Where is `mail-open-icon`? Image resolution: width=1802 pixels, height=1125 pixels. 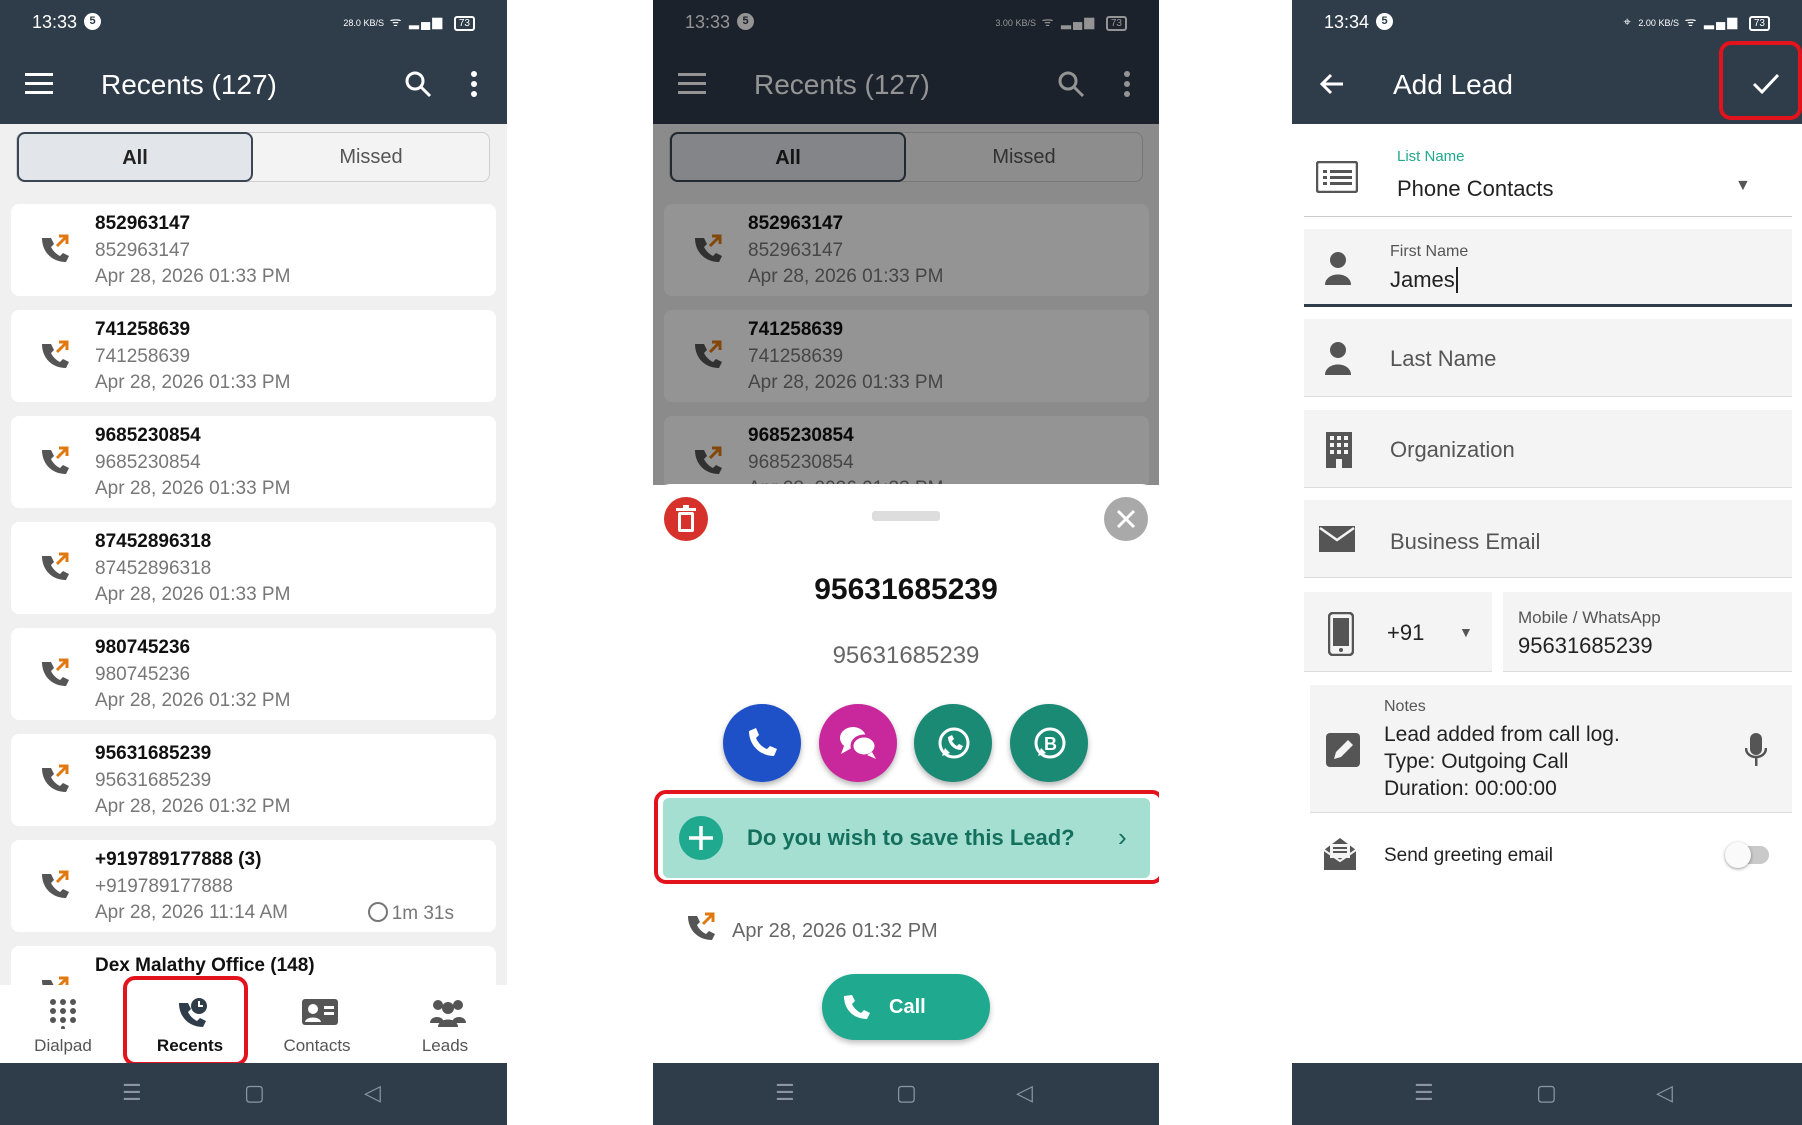
mail-open-icon is located at coordinates (1340, 854).